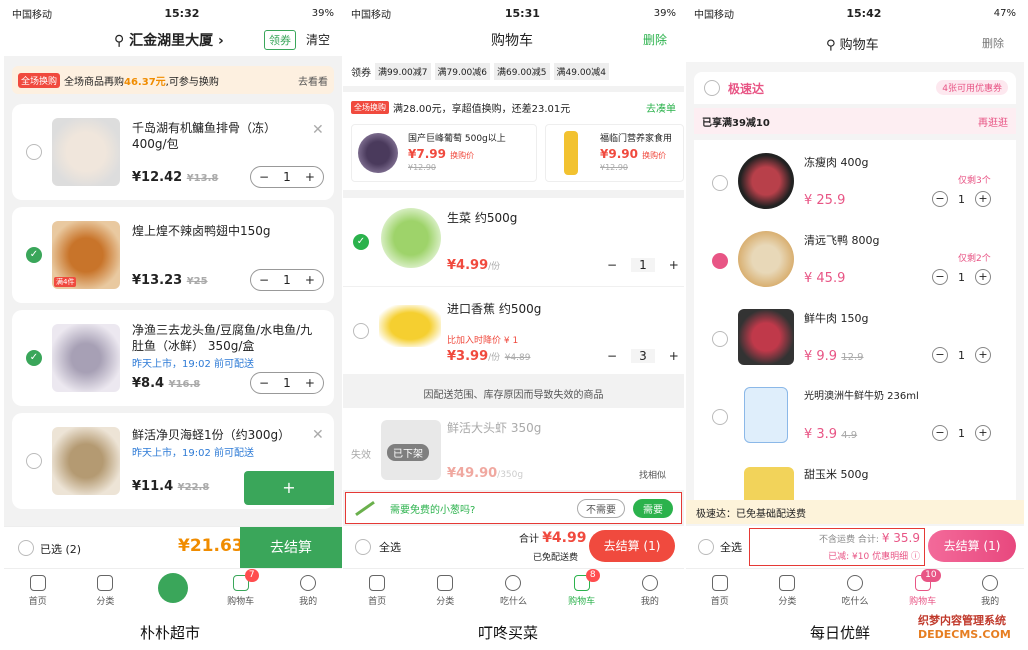 The width and height of the screenshot is (1028, 650). Describe the element at coordinates (468, 265) in the screenshot. I see `product-price: ¥4.99` at that location.